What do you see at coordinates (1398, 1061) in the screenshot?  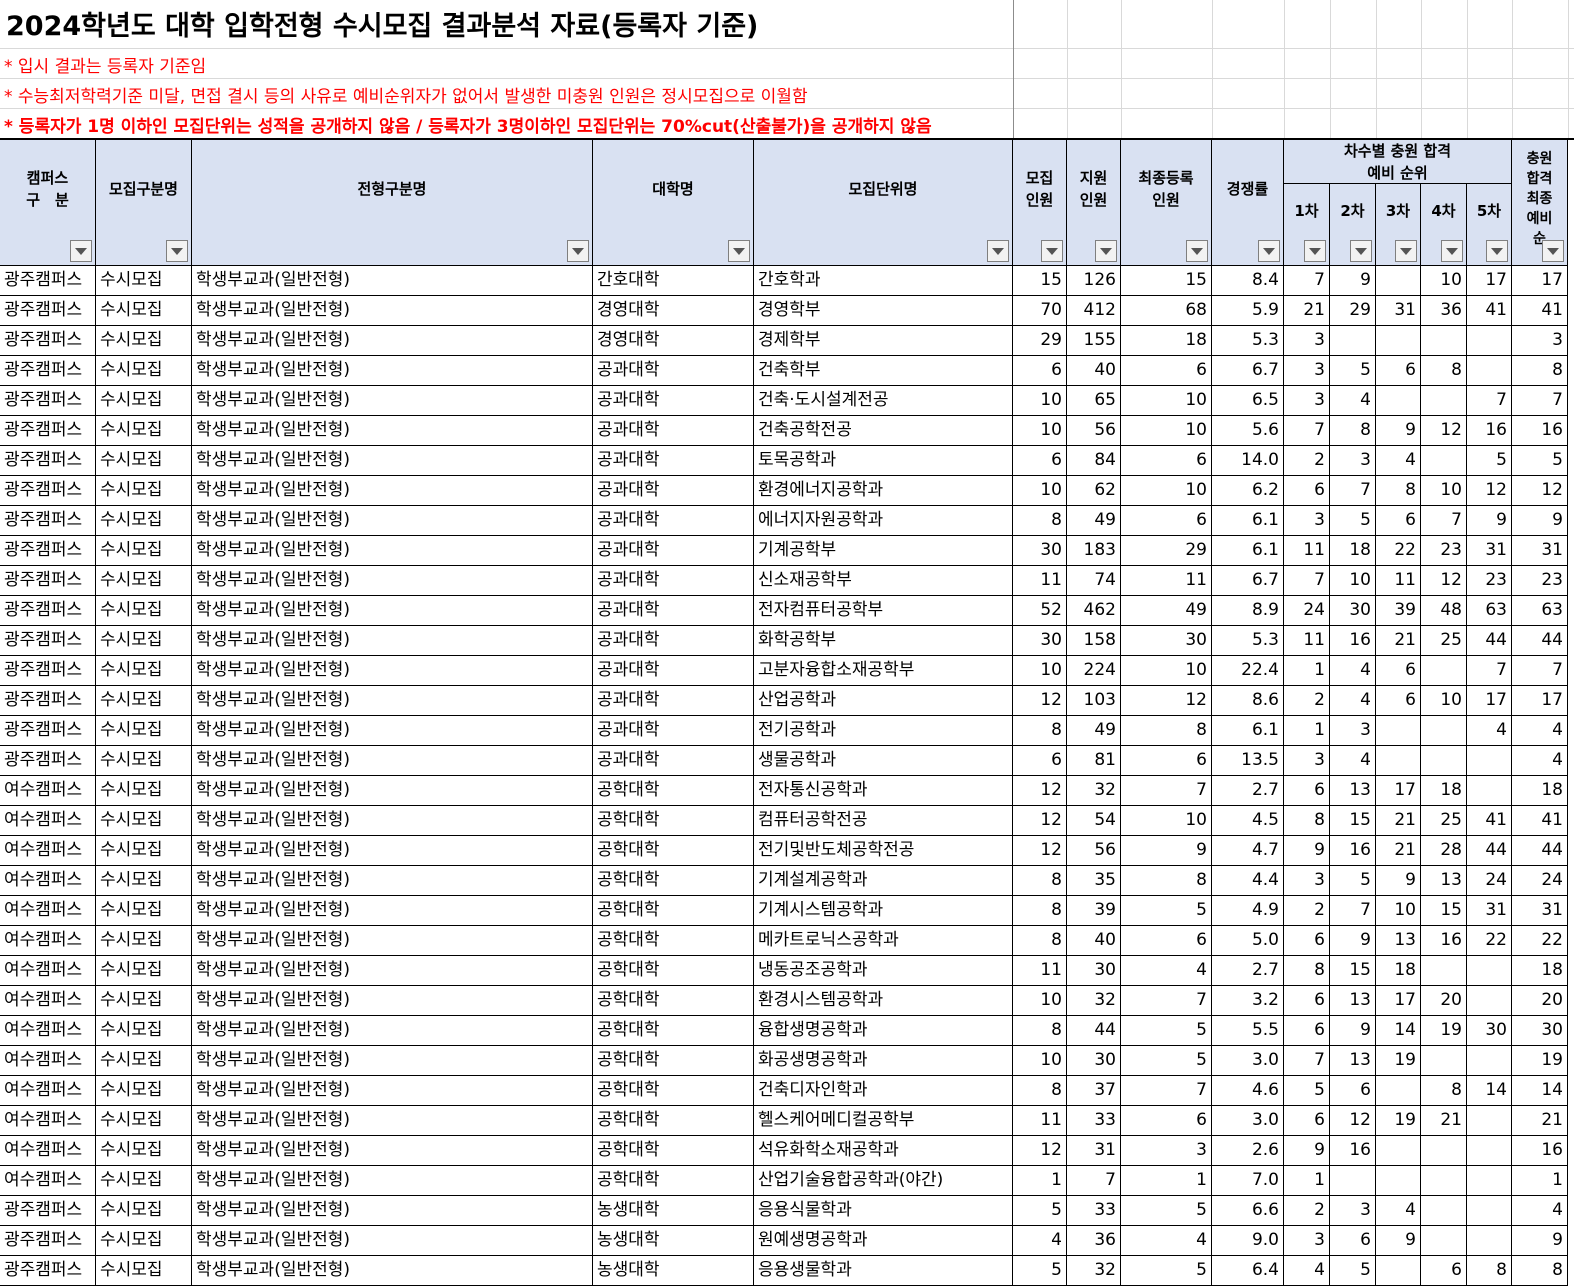 I see `cell-round3: 19` at bounding box center [1398, 1061].